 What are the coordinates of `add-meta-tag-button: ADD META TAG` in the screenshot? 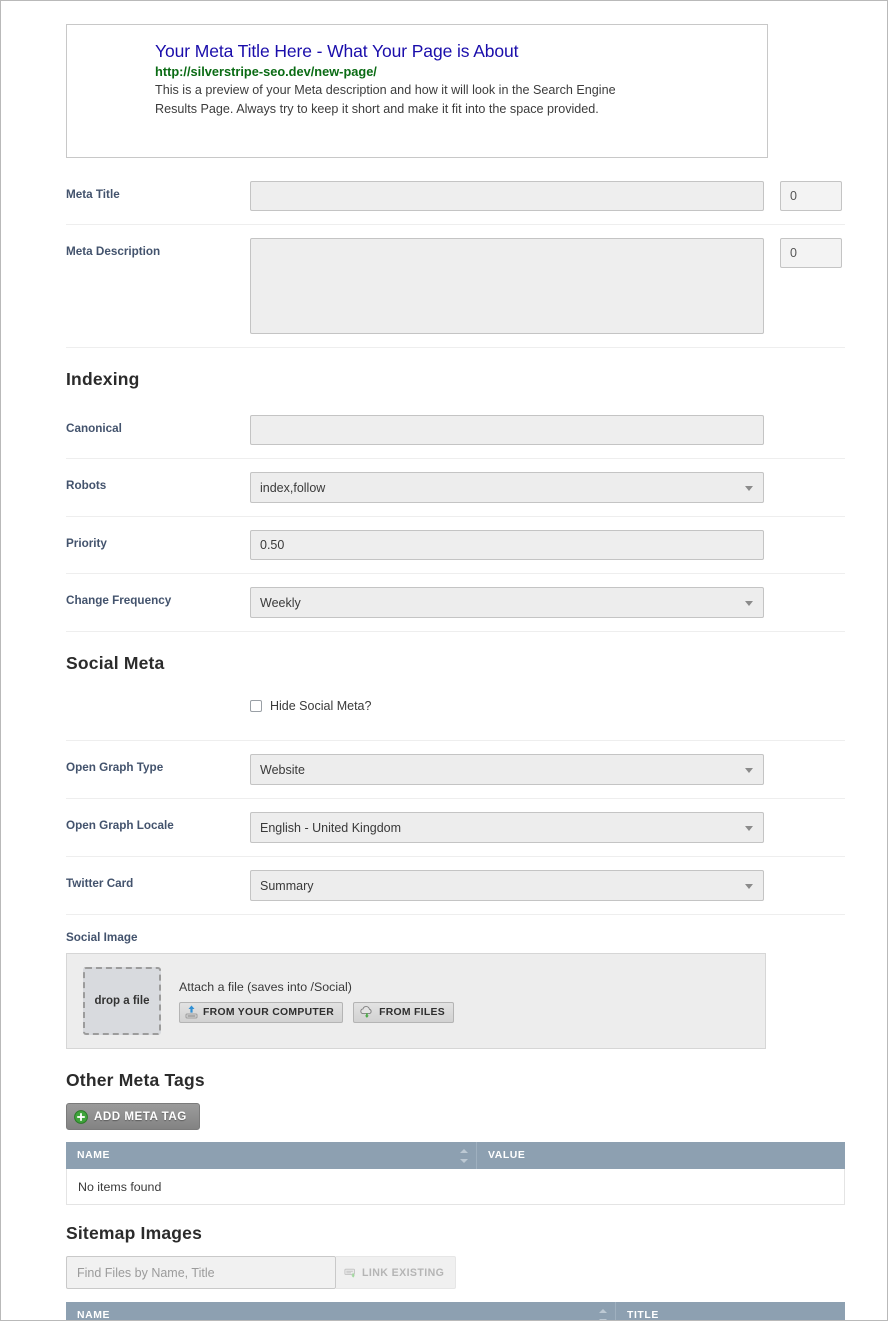 It's located at (133, 1116).